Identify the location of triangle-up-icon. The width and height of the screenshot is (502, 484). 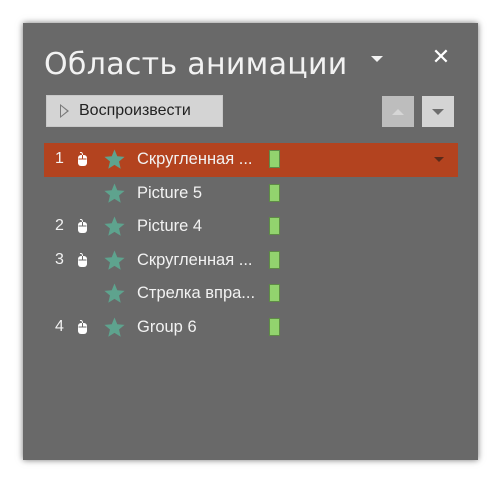
(398, 111).